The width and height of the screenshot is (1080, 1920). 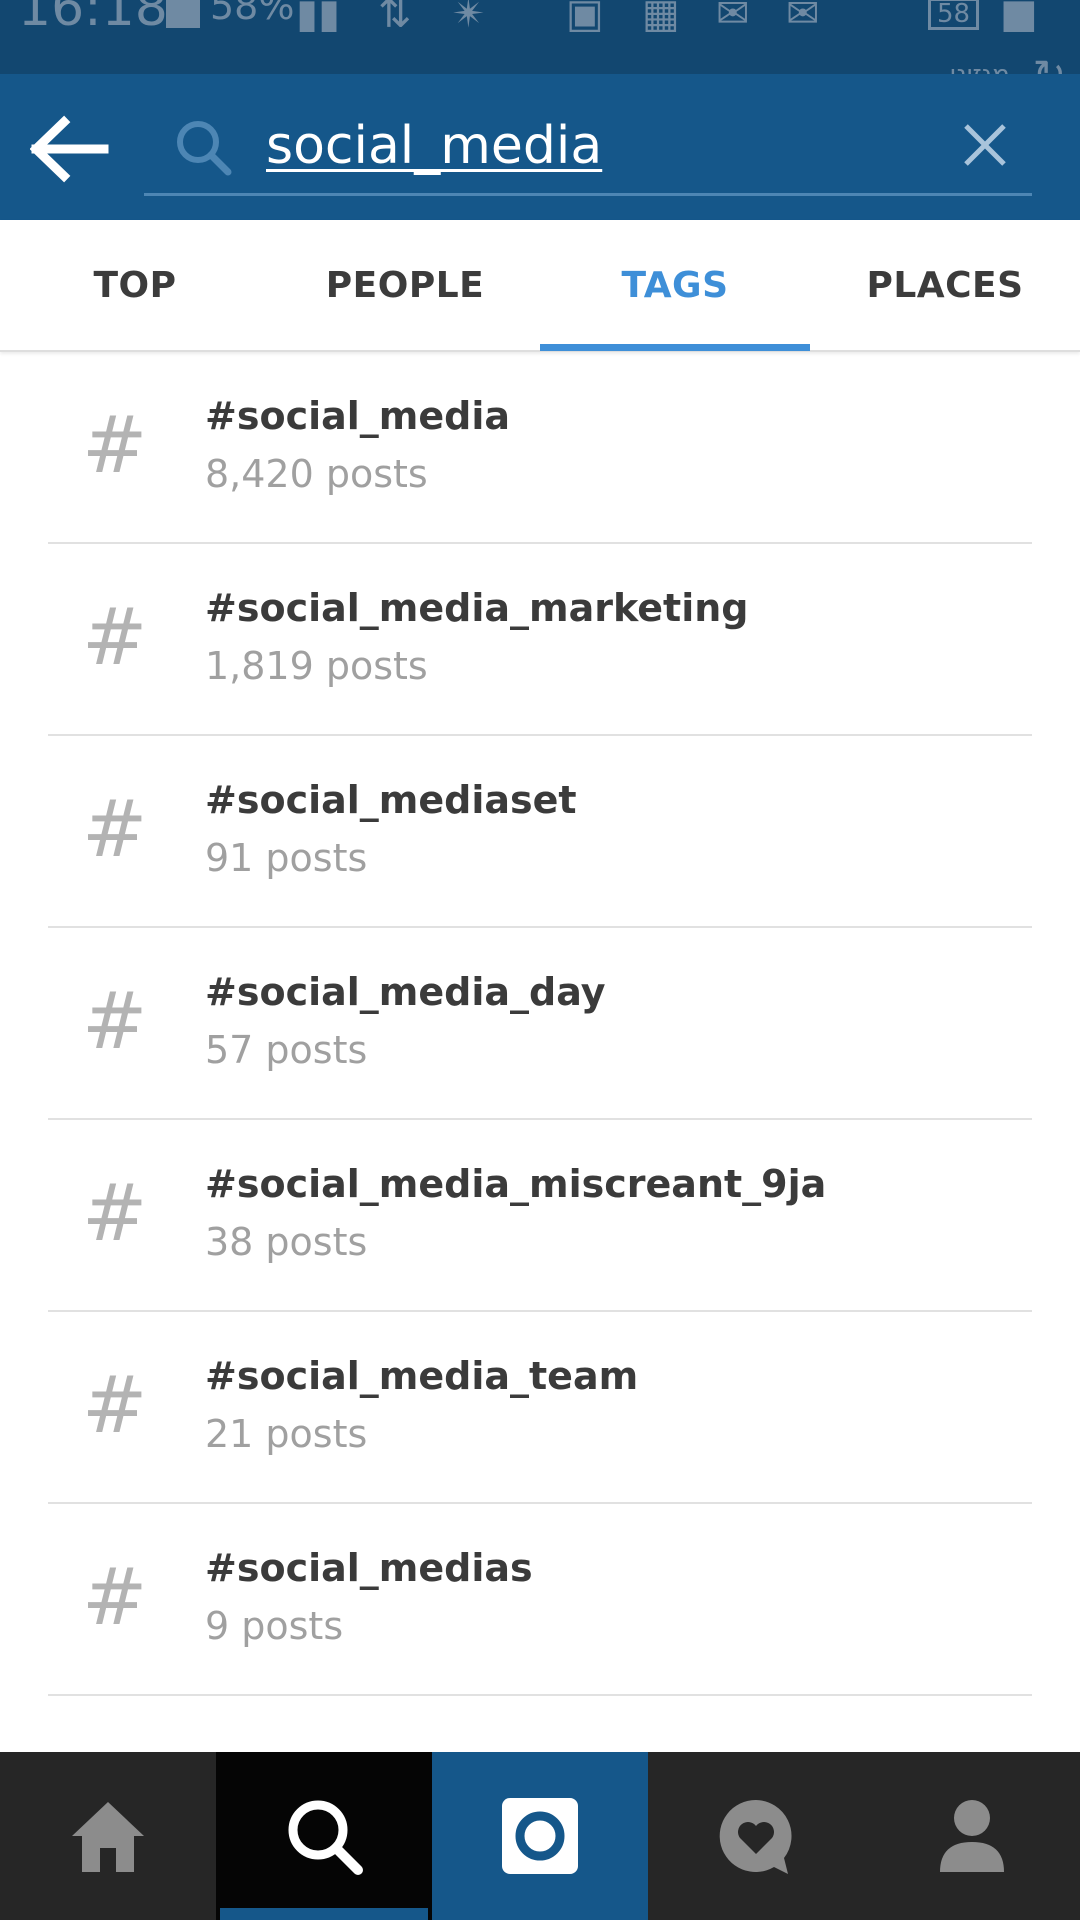 What do you see at coordinates (540, 1216) in the screenshot?
I see `list-item: # #social_media_miscreant_9ja 38 posts` at bounding box center [540, 1216].